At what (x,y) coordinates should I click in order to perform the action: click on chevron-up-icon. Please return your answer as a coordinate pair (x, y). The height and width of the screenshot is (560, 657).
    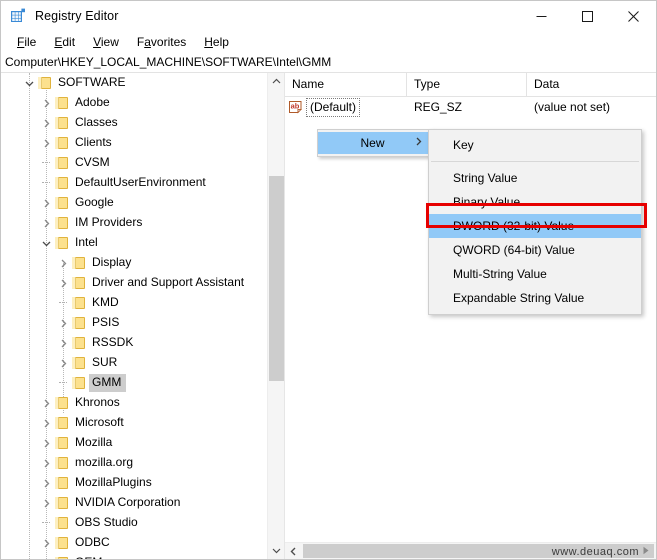
    Looking at the image, I should click on (276, 81).